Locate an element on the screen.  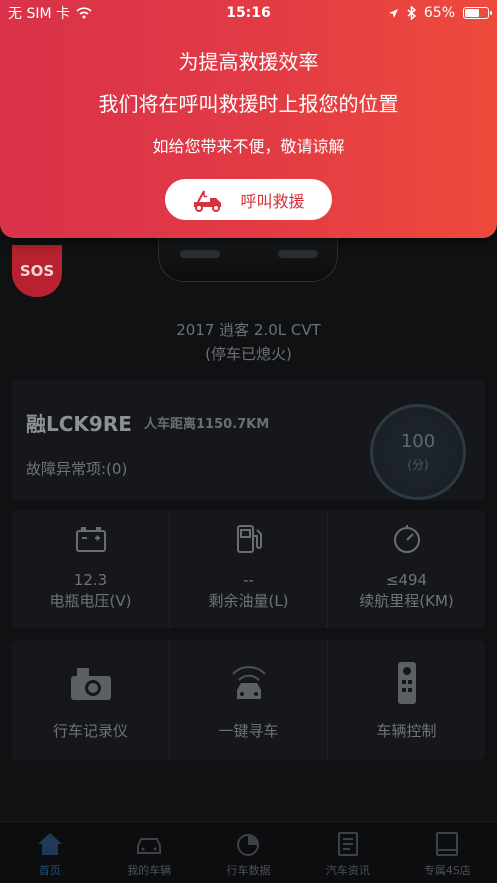
notice-line-1: 为提高救援效率 is located at coordinates (248, 62).